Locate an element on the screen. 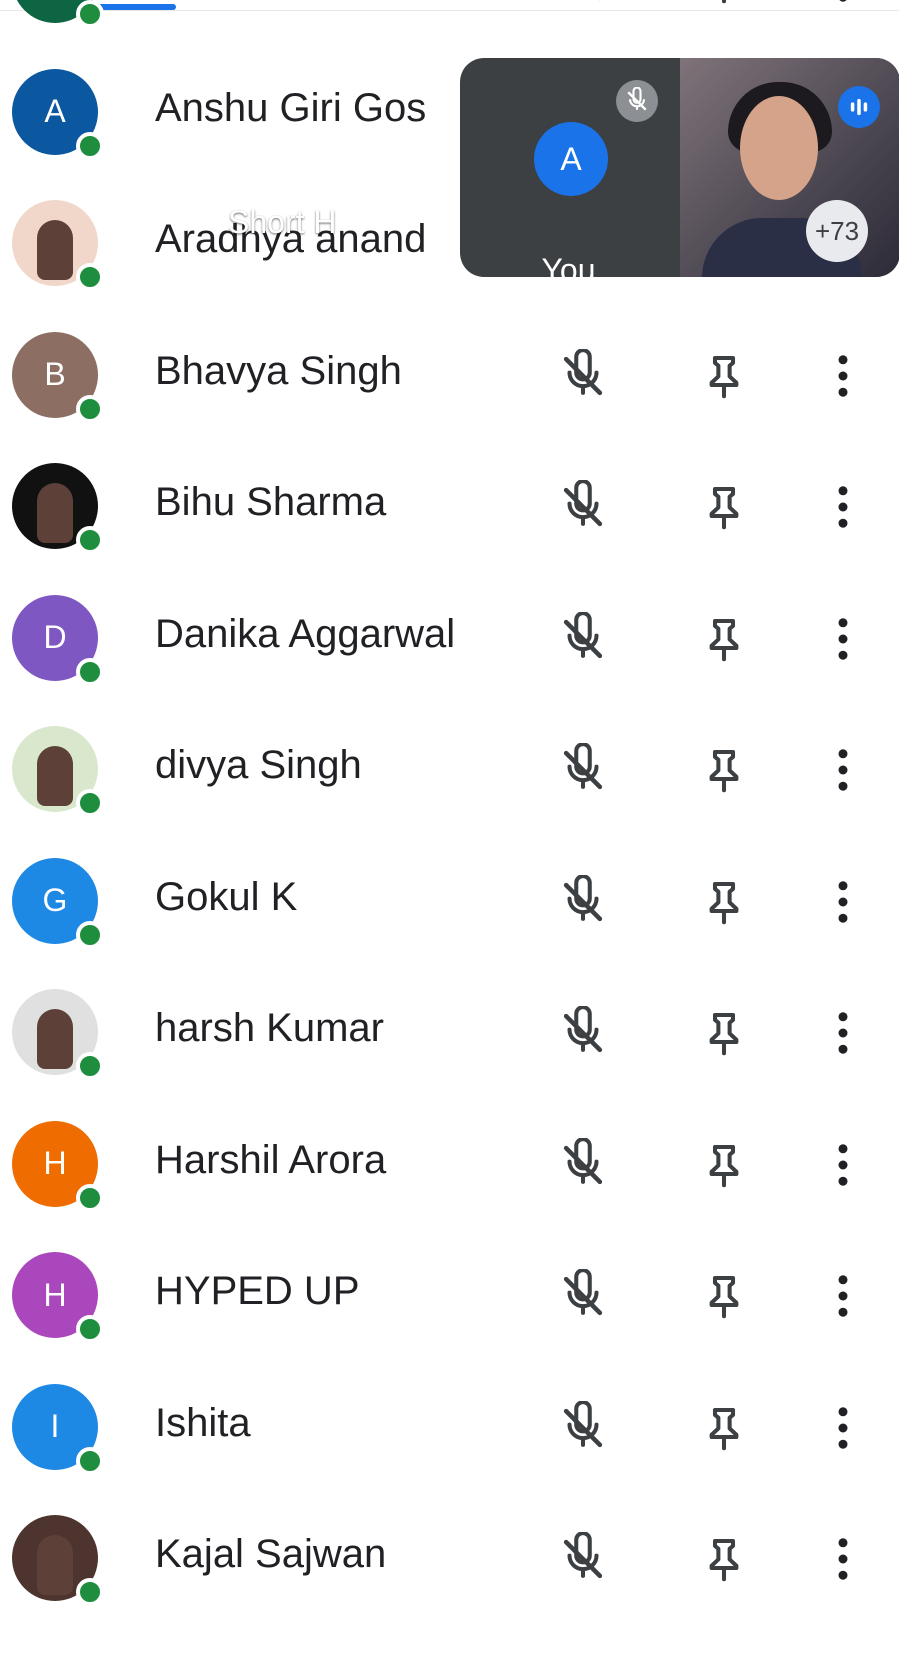  participant-row: D Danika Aggarwal is located at coordinates (449, 638).